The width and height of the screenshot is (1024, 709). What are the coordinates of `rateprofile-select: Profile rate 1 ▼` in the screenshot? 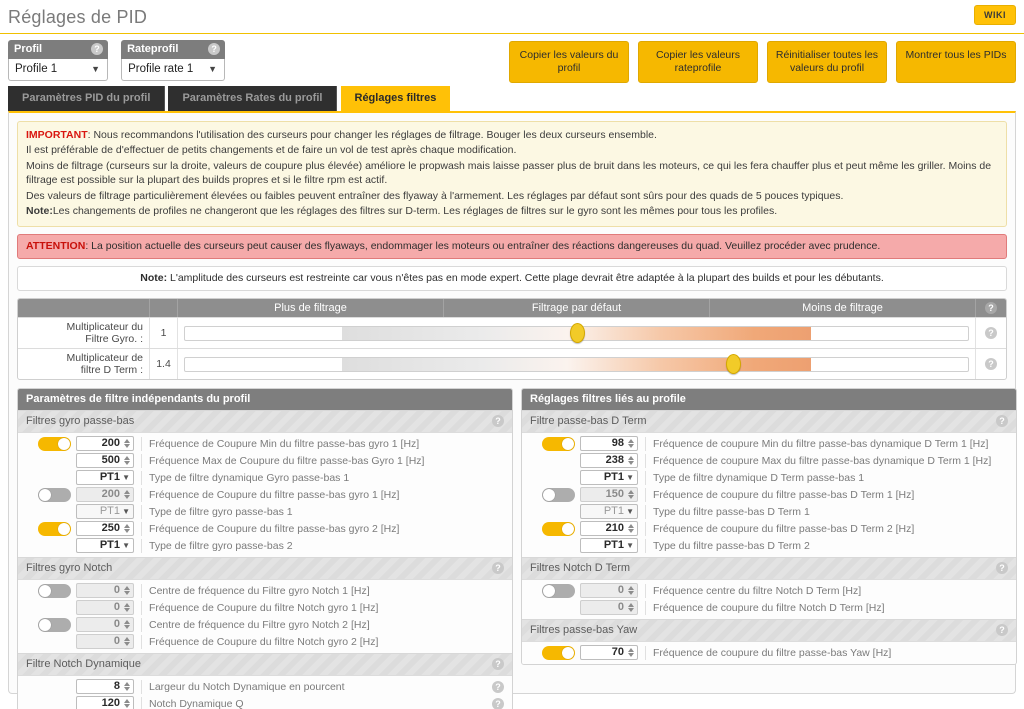 It's located at (173, 70).